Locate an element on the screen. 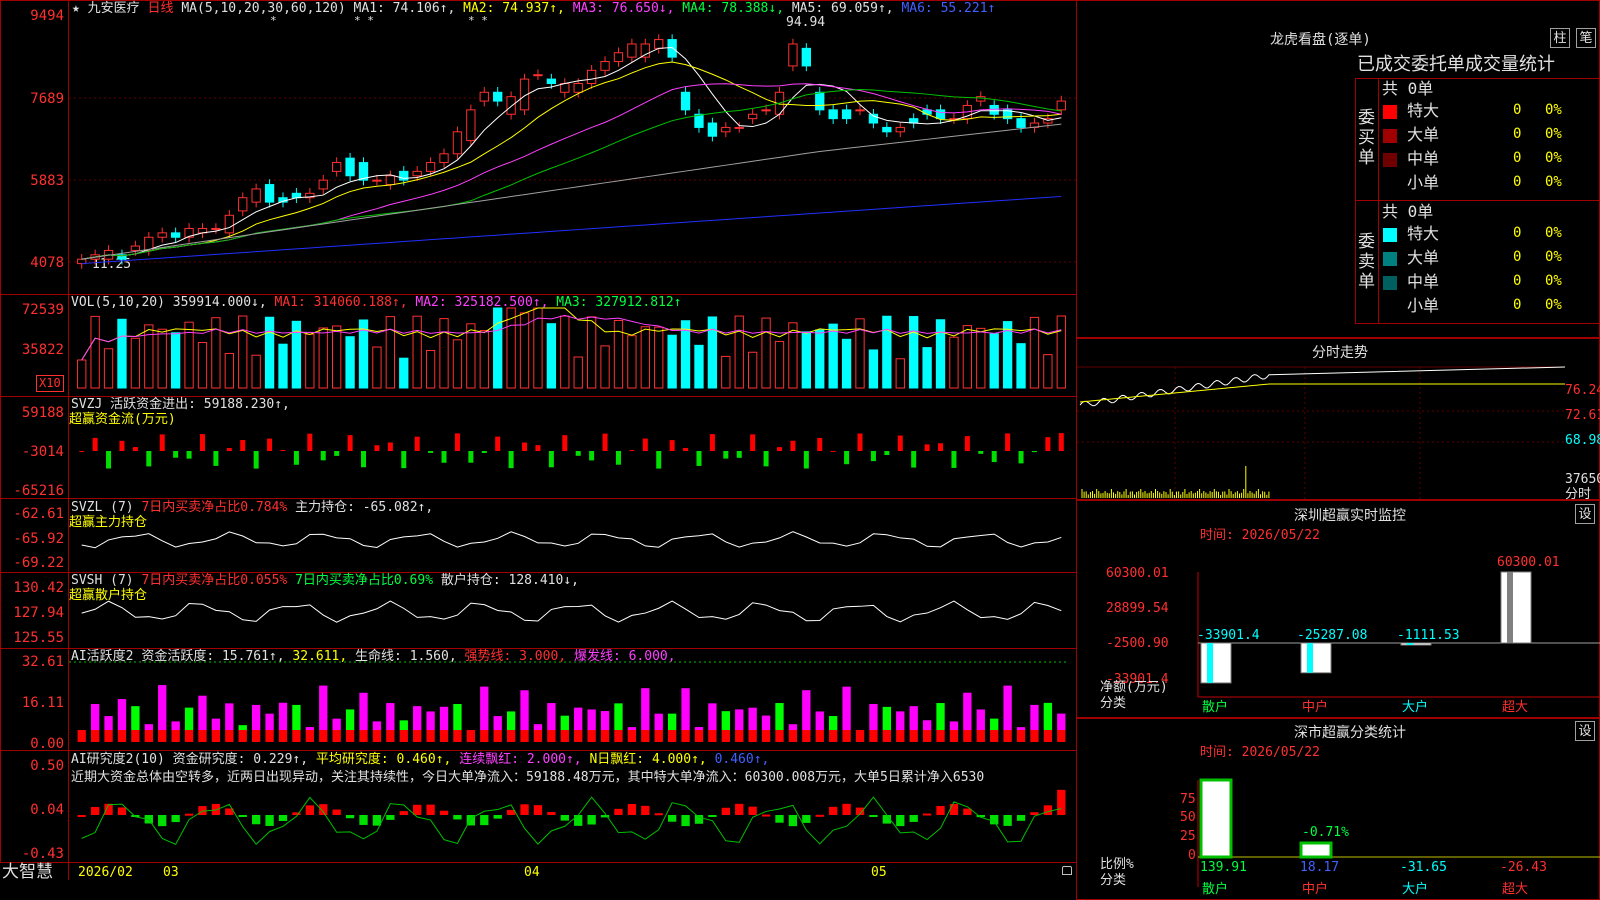 The width and height of the screenshot is (1600, 900). monitor-category-0: 散户 is located at coordinates (1215, 707).